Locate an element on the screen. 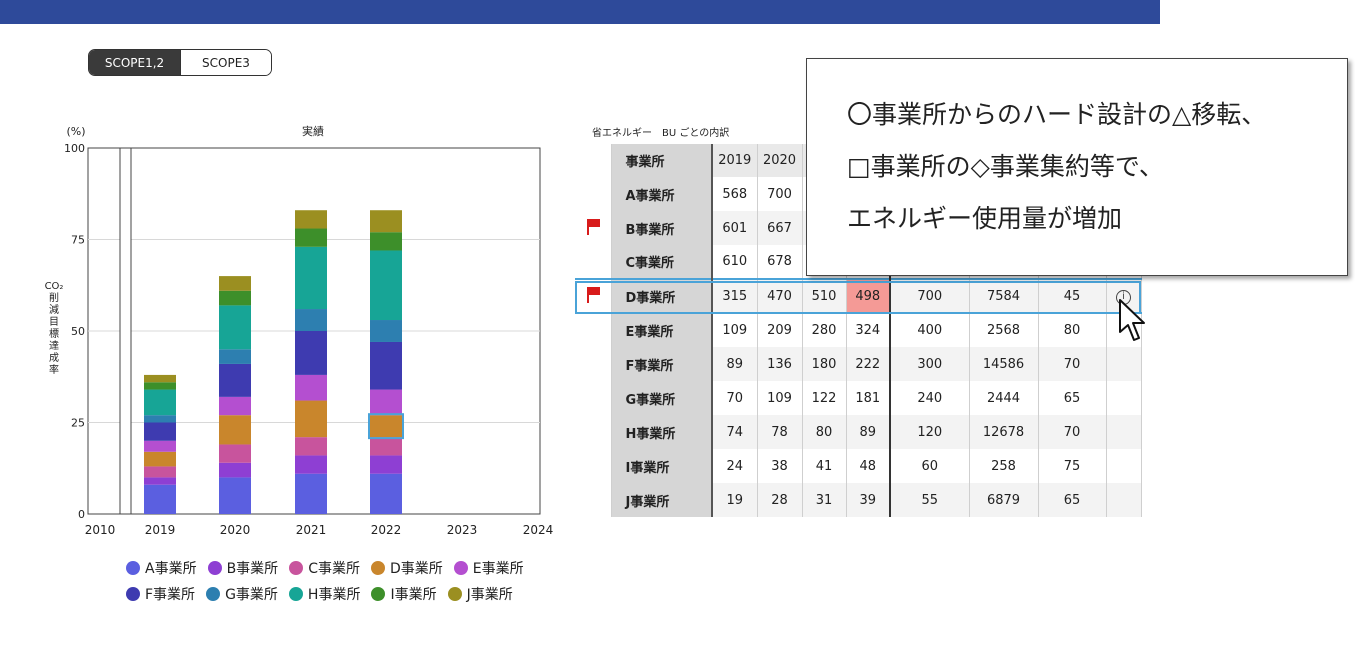 The height and width of the screenshot is (665, 1355). y-tick-label: 0 is located at coordinates (81, 514).